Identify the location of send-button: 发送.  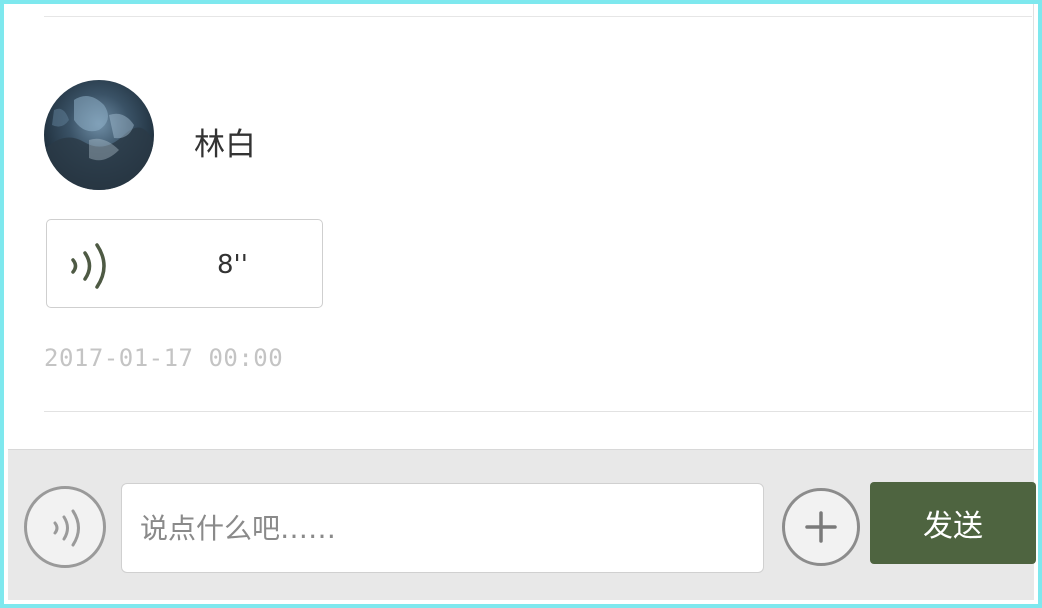
(953, 523).